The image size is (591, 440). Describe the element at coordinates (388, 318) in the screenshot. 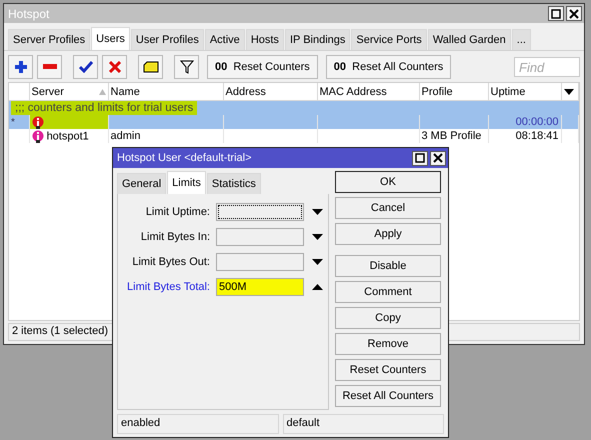

I see `dialog-button: Copy` at that location.